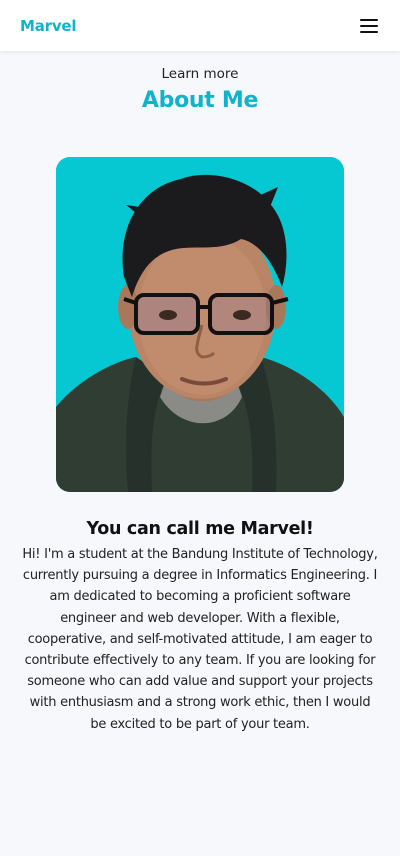 This screenshot has height=856, width=400. Describe the element at coordinates (200, 74) in the screenshot. I see `section-subtitle: Learn more` at that location.